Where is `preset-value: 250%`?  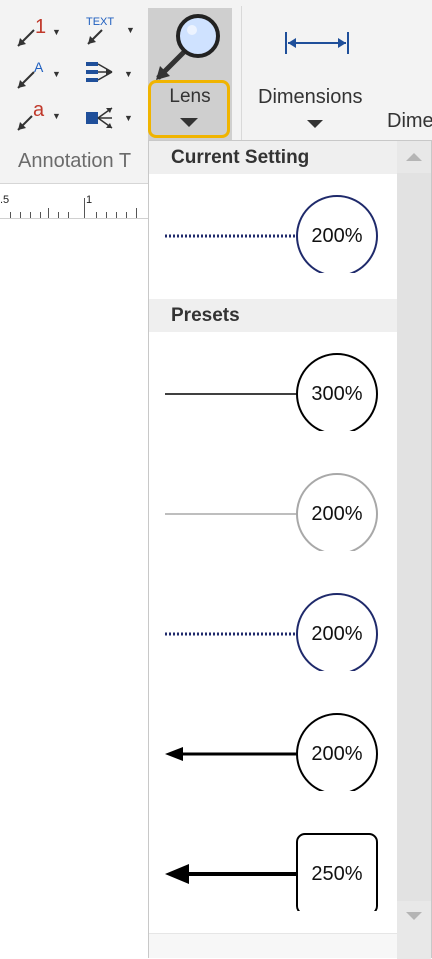 preset-value: 250% is located at coordinates (337, 874).